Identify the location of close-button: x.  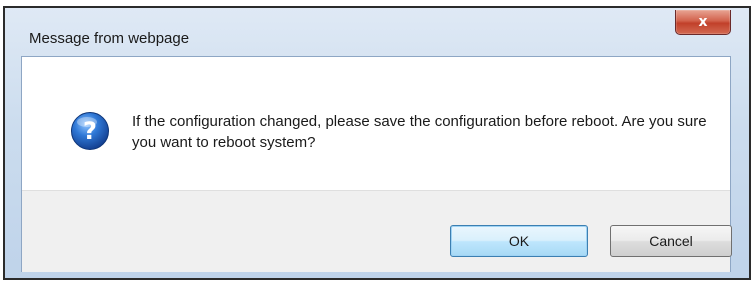
(703, 22).